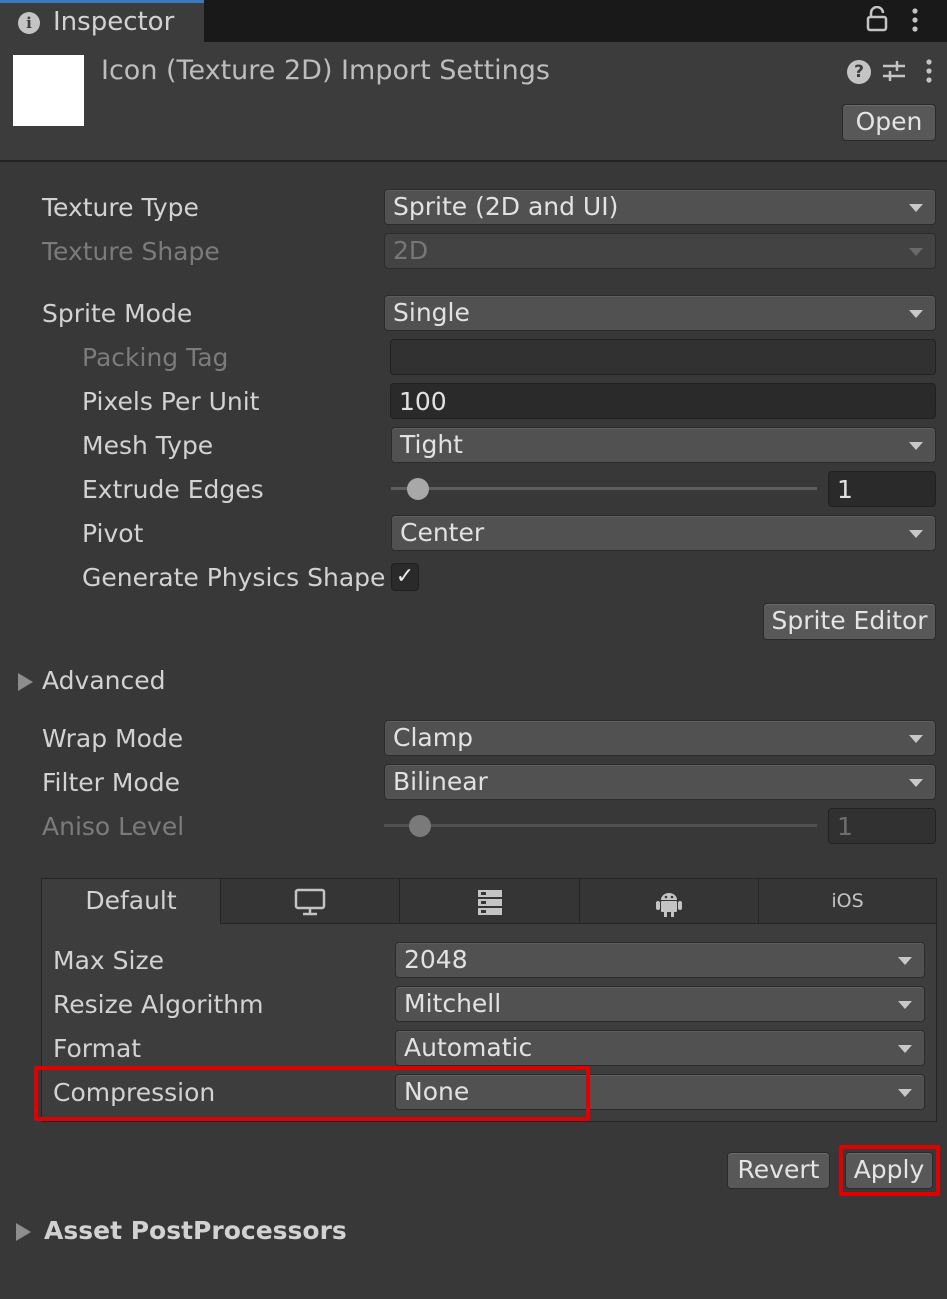 Image resolution: width=947 pixels, height=1299 pixels. Describe the element at coordinates (113, 738) in the screenshot. I see `wrap-mode-label: Wrap Mode` at that location.